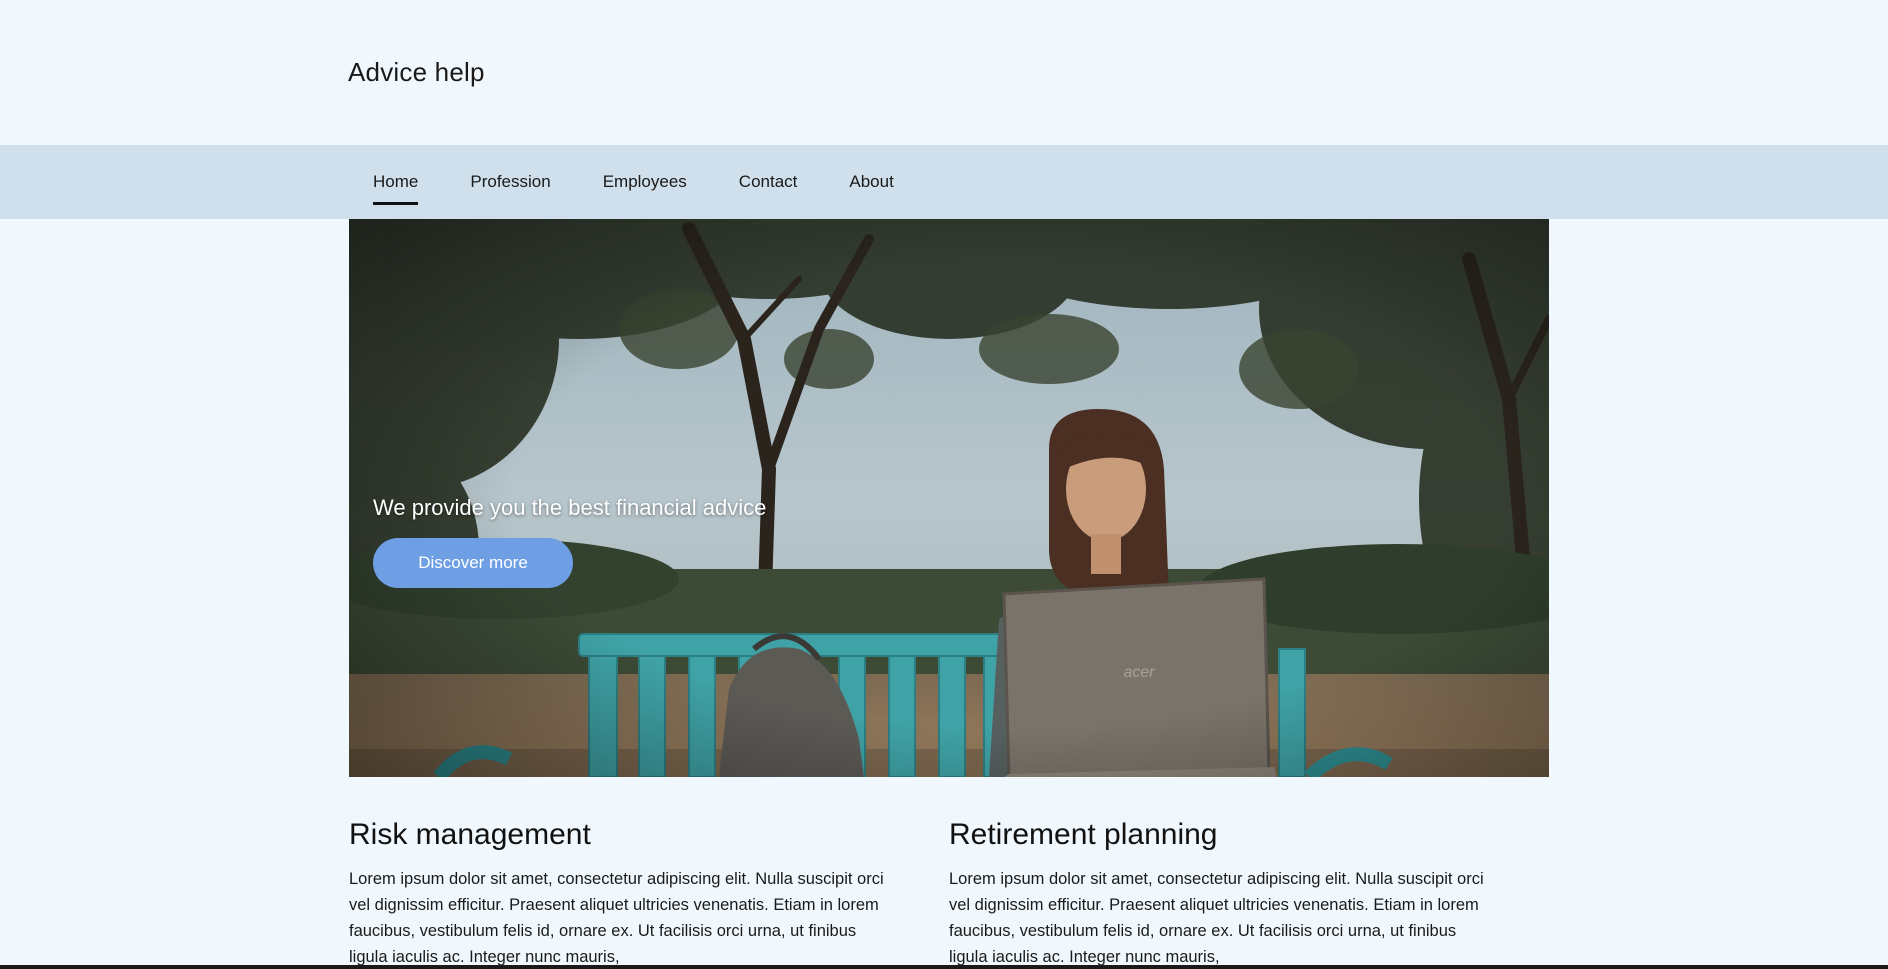 This screenshot has height=969, width=1888. Describe the element at coordinates (871, 182) in the screenshot. I see `nav-item-about: About` at that location.